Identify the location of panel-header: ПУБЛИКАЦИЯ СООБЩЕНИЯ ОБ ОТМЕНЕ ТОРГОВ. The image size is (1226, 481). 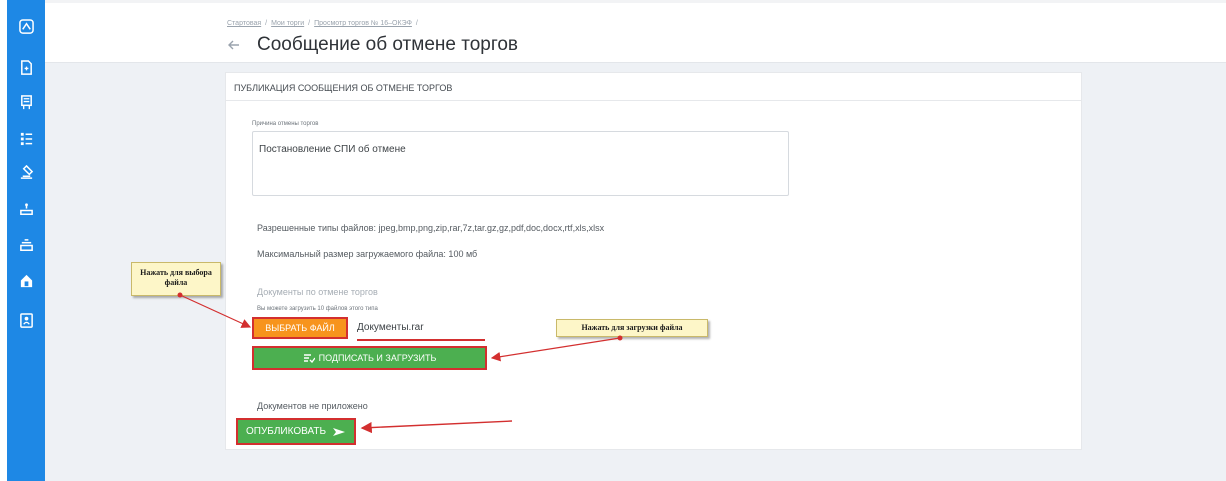
(653, 87).